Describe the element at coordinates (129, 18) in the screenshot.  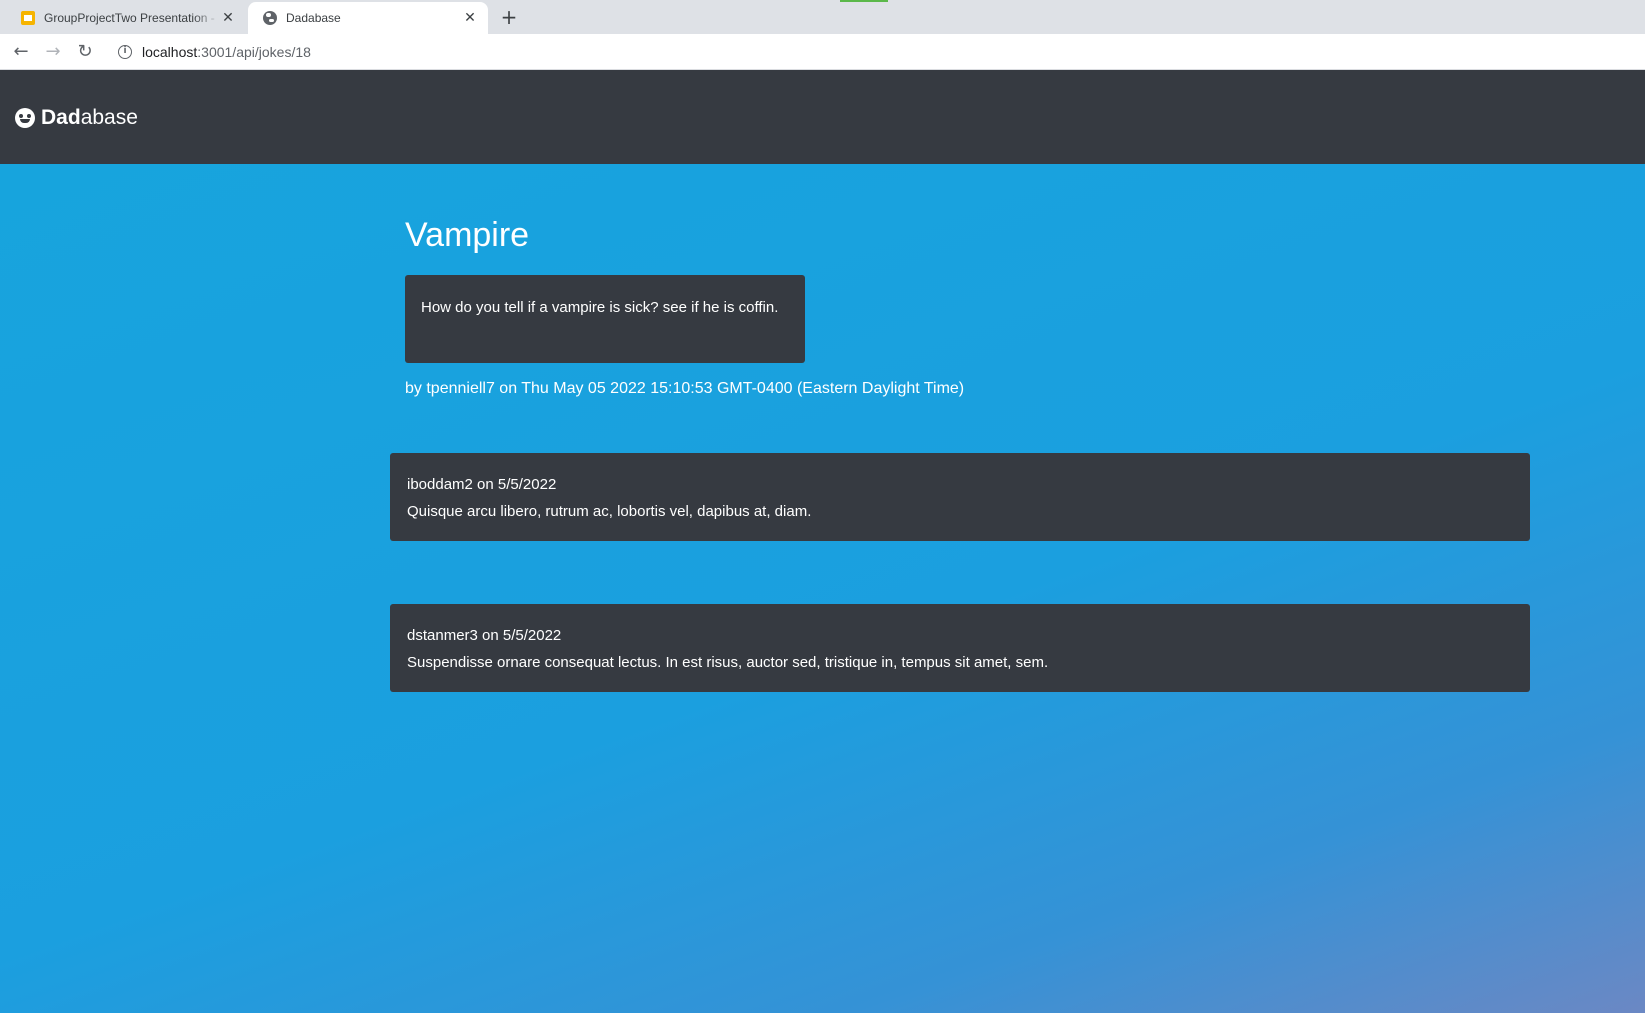
I see `tab-title: GroupProjectTwo Presentation -` at that location.